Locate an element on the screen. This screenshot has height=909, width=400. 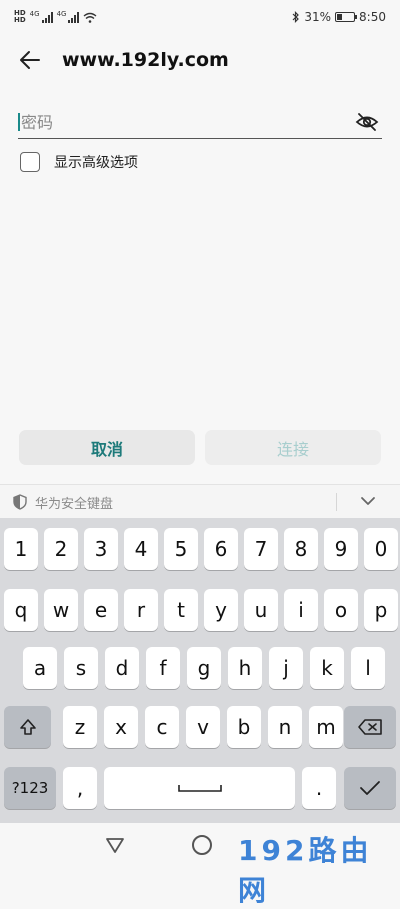
battery-fill is located at coordinates (340, 17).